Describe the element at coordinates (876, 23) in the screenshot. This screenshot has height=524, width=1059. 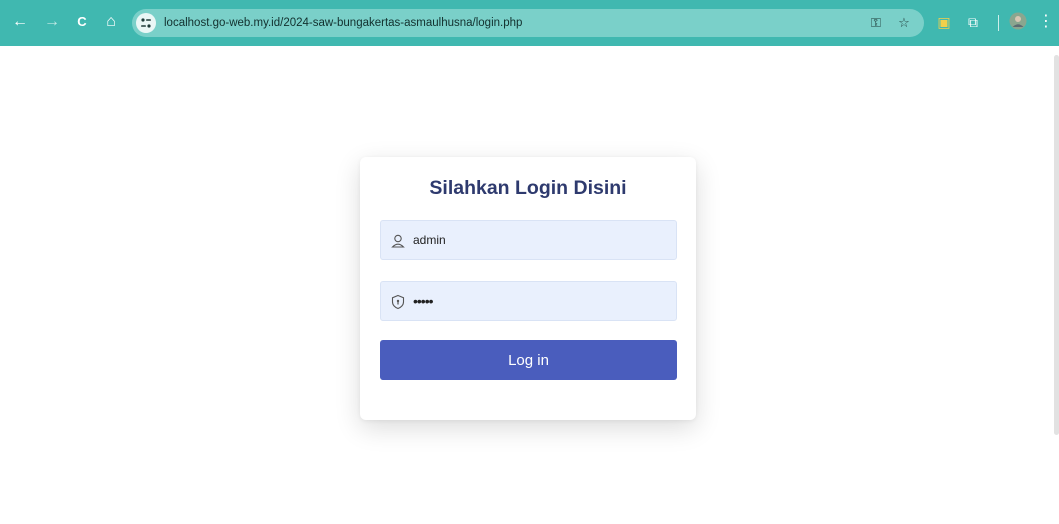
I see `key-icon: ⚿` at that location.